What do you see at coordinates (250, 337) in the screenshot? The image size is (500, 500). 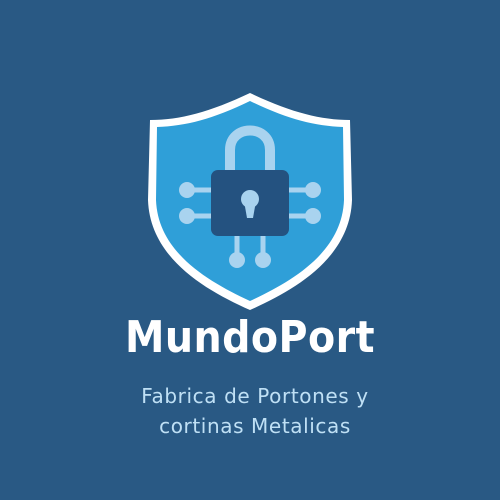 I see `brand-name: MundoPort` at bounding box center [250, 337].